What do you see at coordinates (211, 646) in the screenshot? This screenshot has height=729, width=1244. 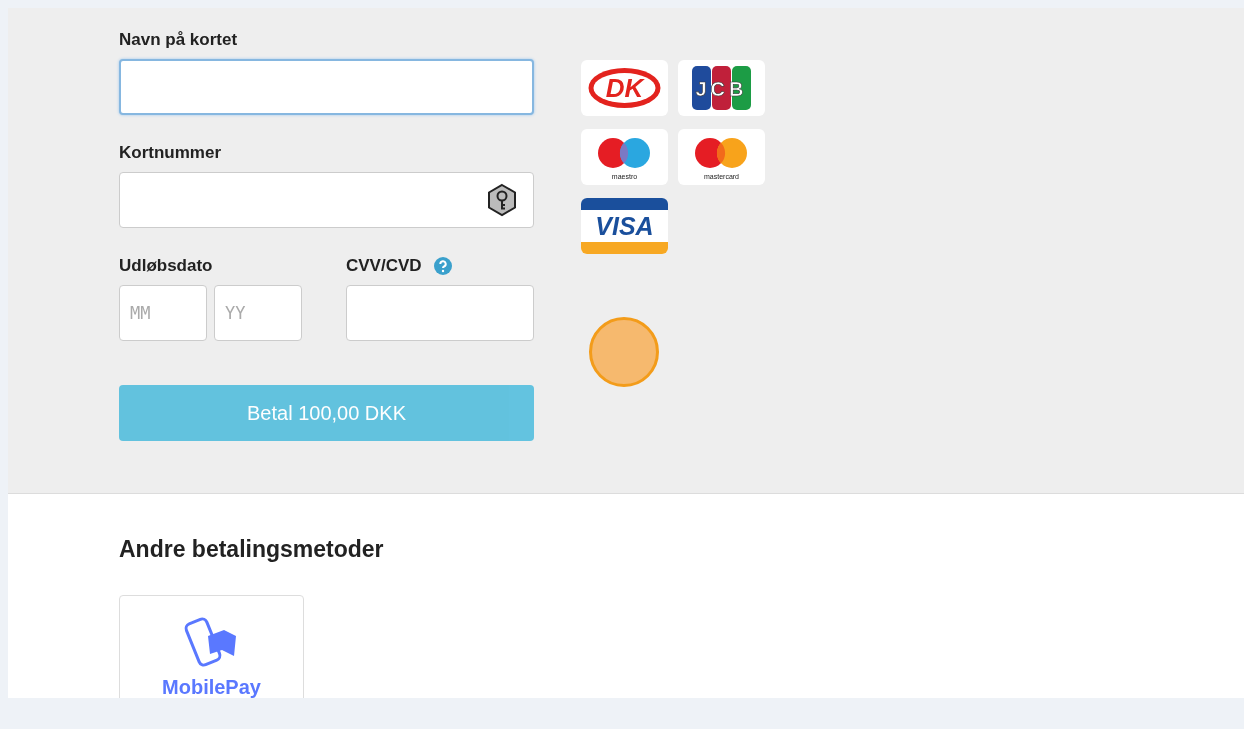 I see `mobilepay-option: MobilePay` at bounding box center [211, 646].